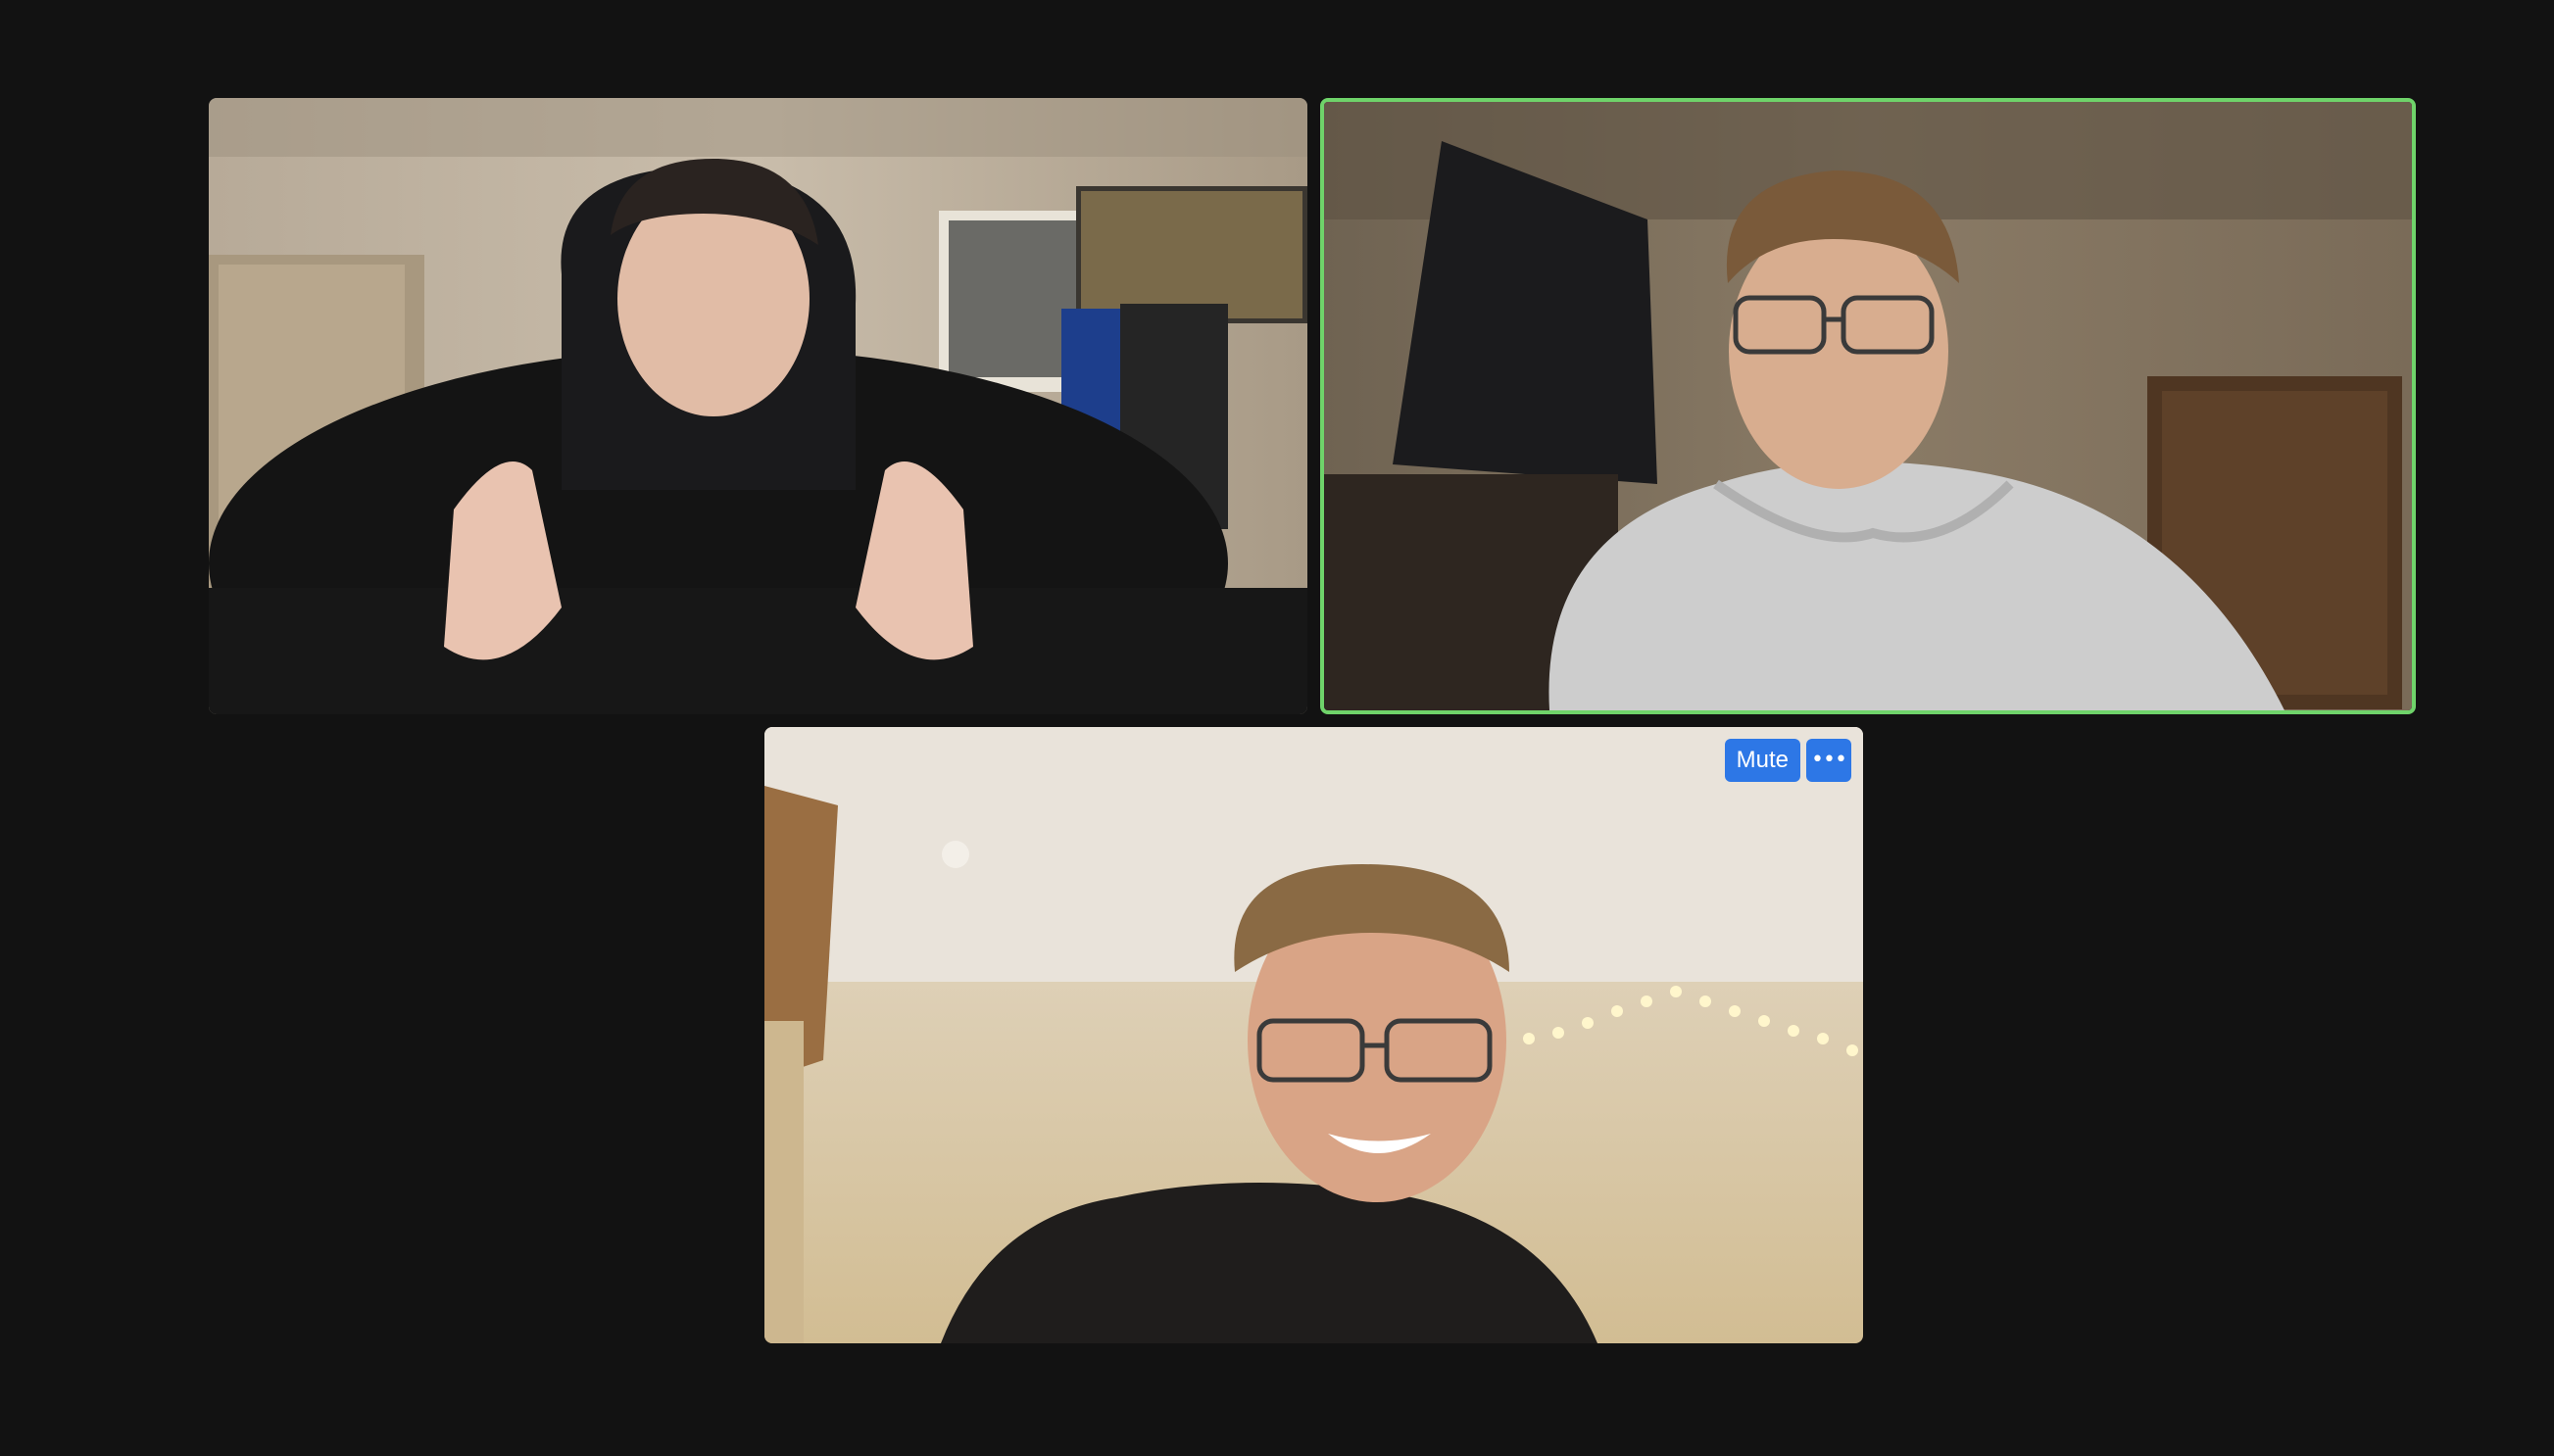 This screenshot has height=1456, width=2554. I want to click on tile-controls: Mute •••, so click(1788, 760).